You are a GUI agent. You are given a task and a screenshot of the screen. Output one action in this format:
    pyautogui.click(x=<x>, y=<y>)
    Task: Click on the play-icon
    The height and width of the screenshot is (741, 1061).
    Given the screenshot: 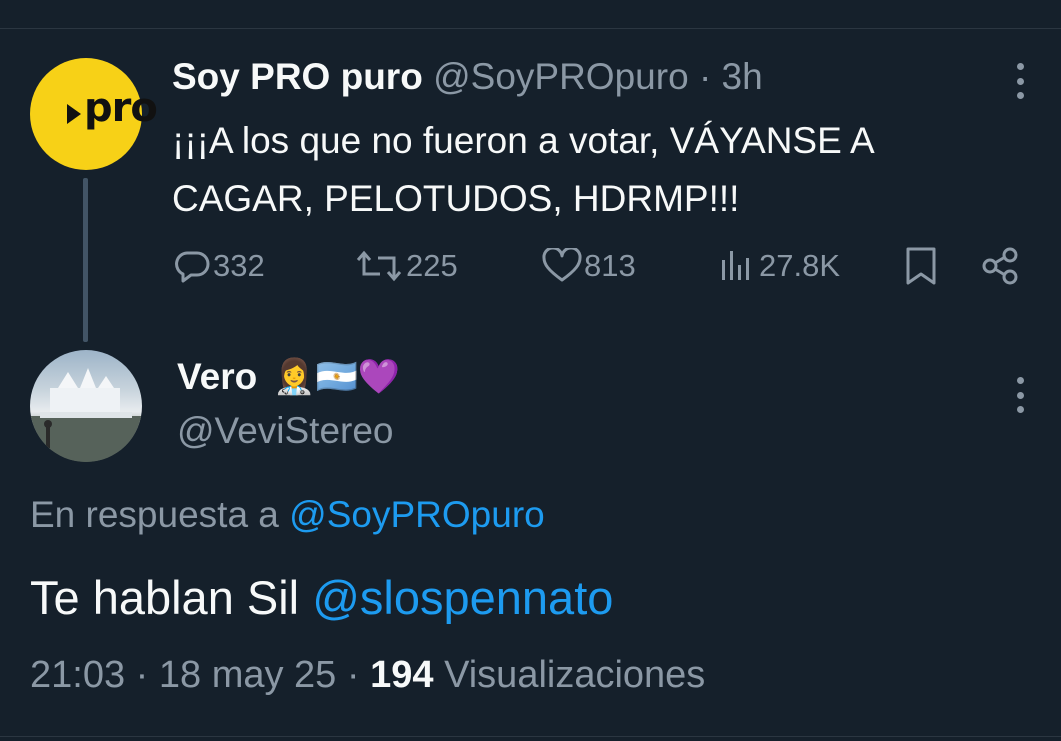 What is the action you would take?
    pyautogui.click(x=74, y=114)
    